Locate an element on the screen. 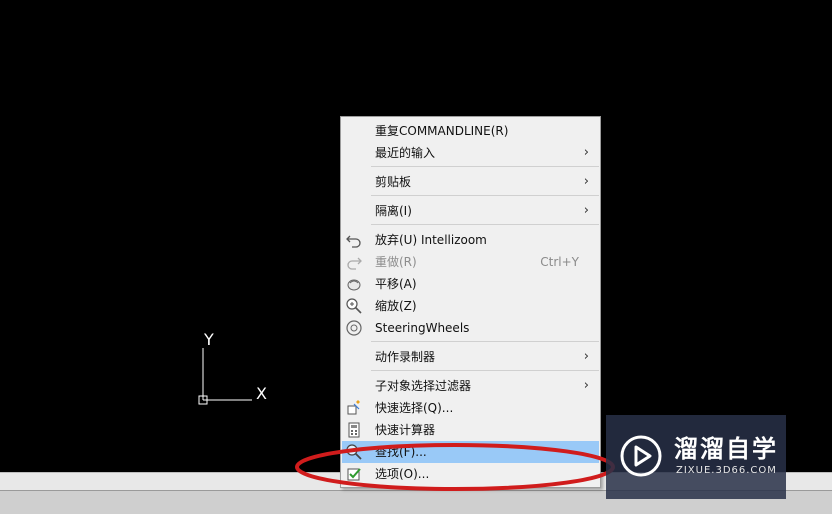 This screenshot has height=514, width=832. menu-item-isolate: 隔离(I) › is located at coordinates (470, 211).